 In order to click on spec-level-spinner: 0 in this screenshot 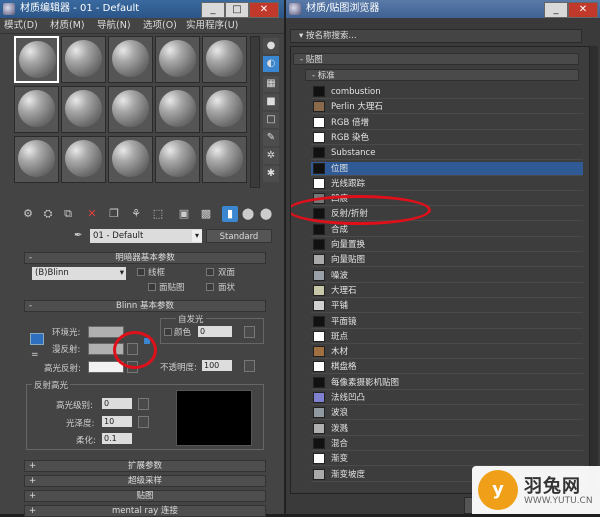, I will do `click(117, 403)`.